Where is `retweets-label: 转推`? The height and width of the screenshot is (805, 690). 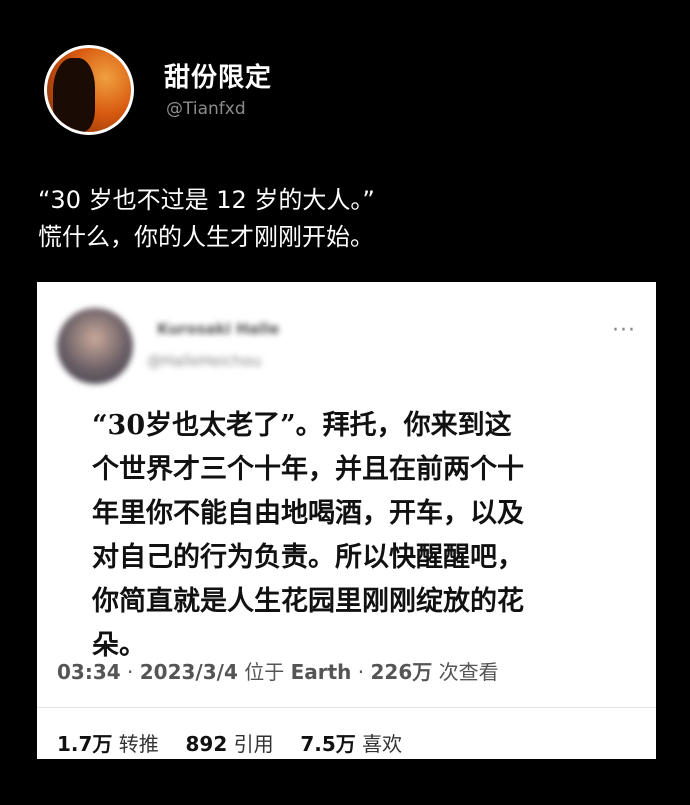 retweets-label: 转推 is located at coordinates (139, 744).